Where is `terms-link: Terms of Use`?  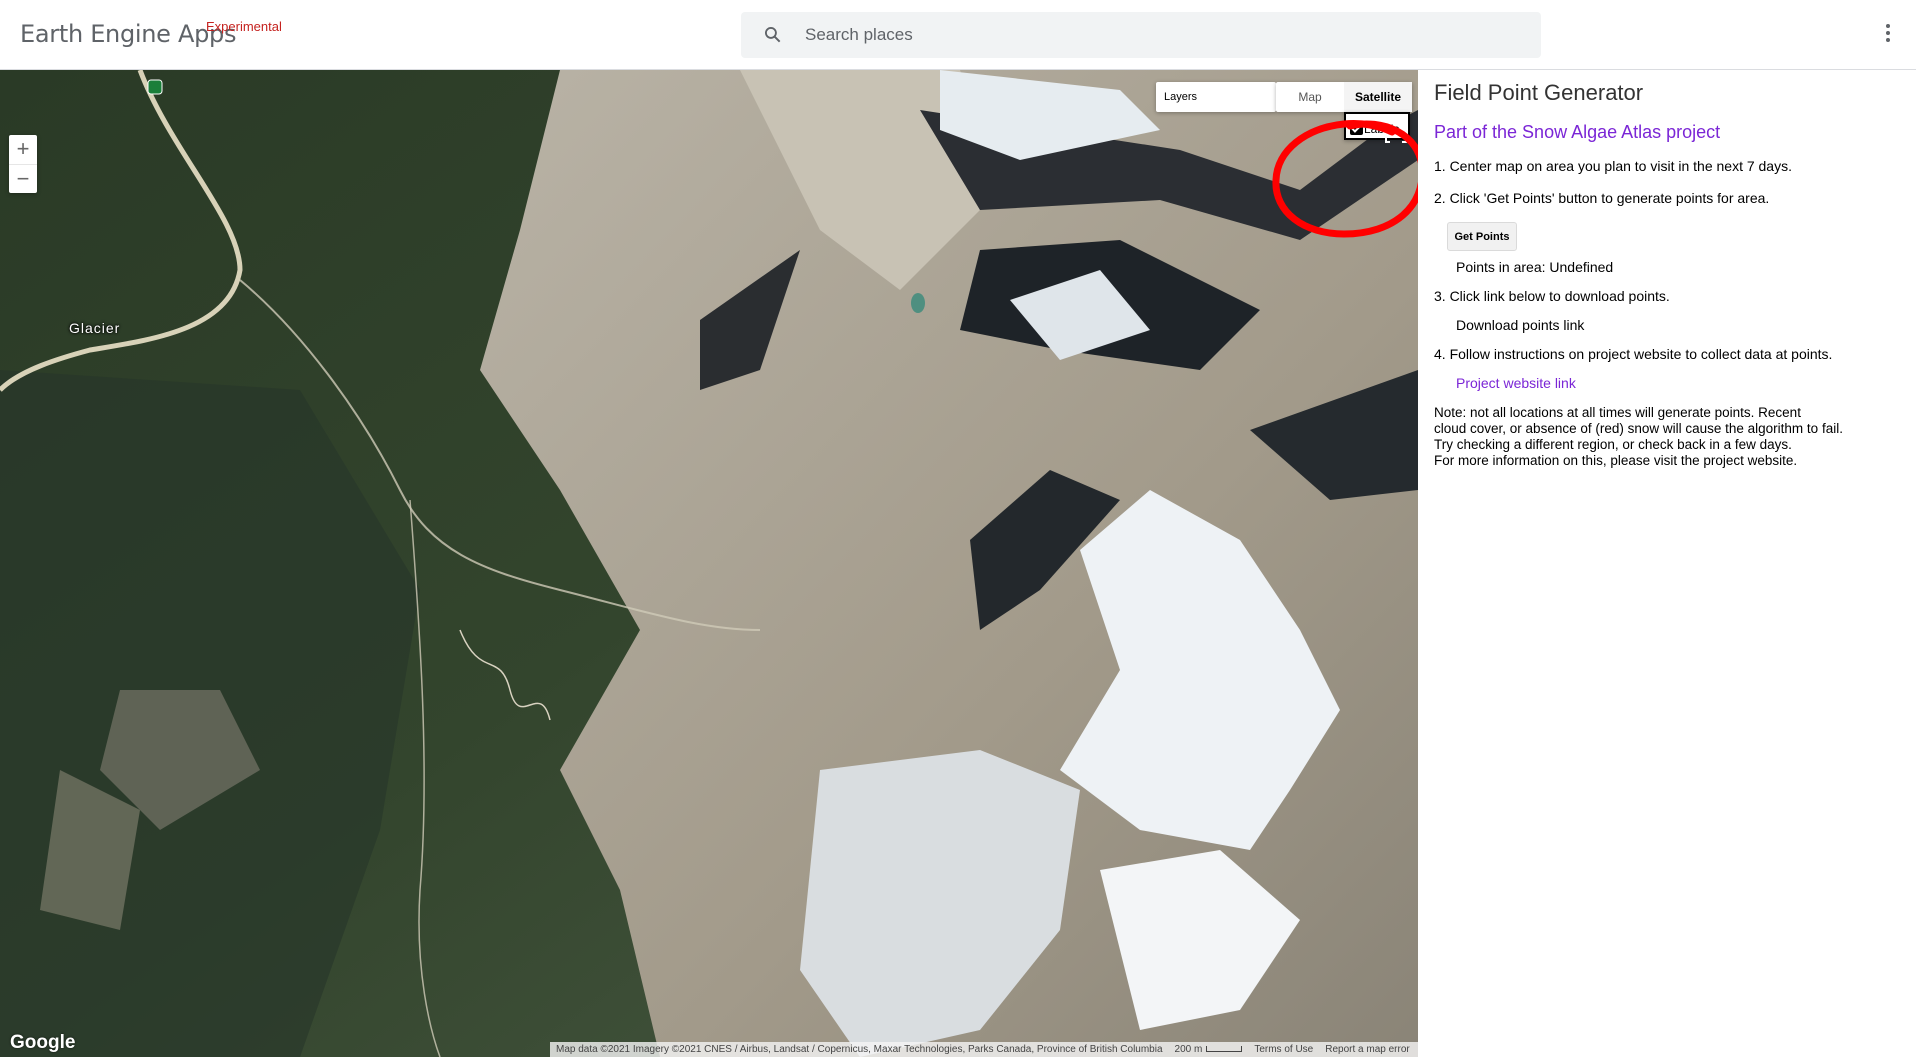 terms-link: Terms of Use is located at coordinates (1283, 1049).